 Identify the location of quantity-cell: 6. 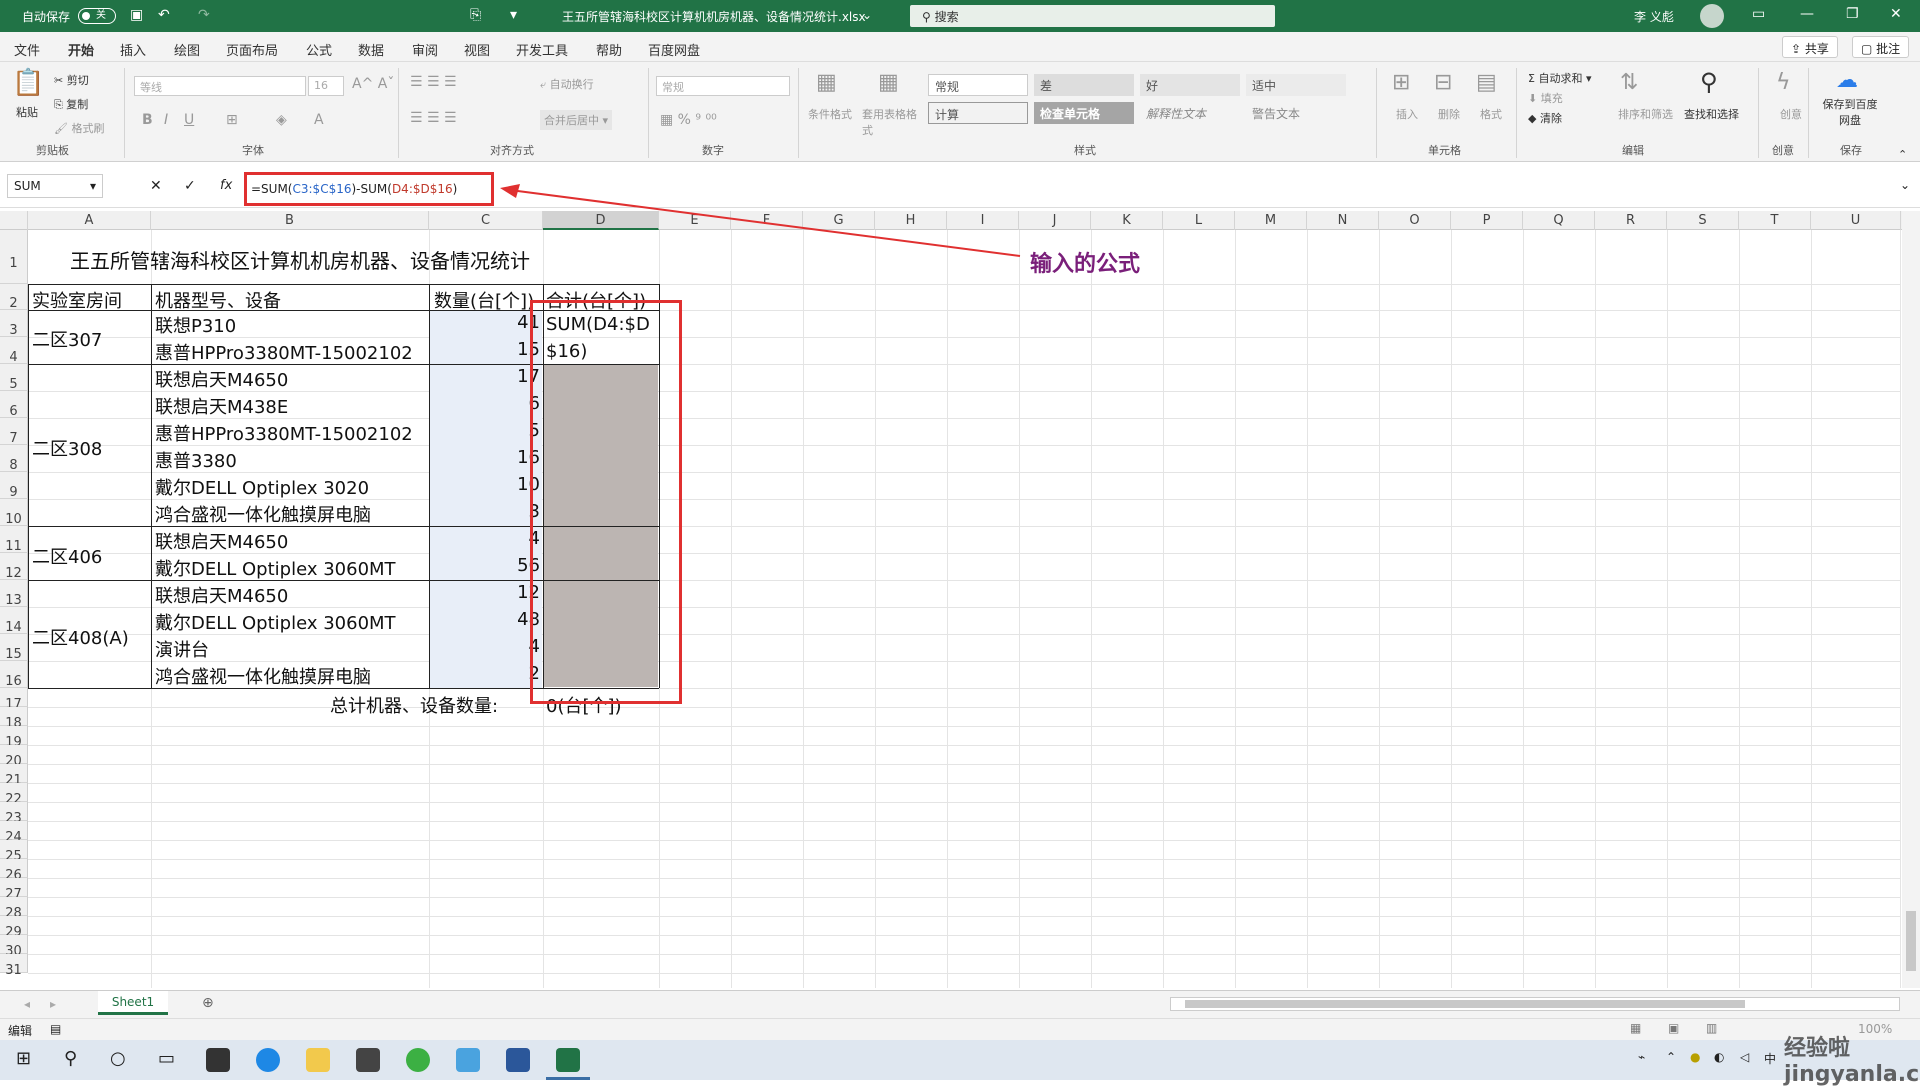
(486, 403).